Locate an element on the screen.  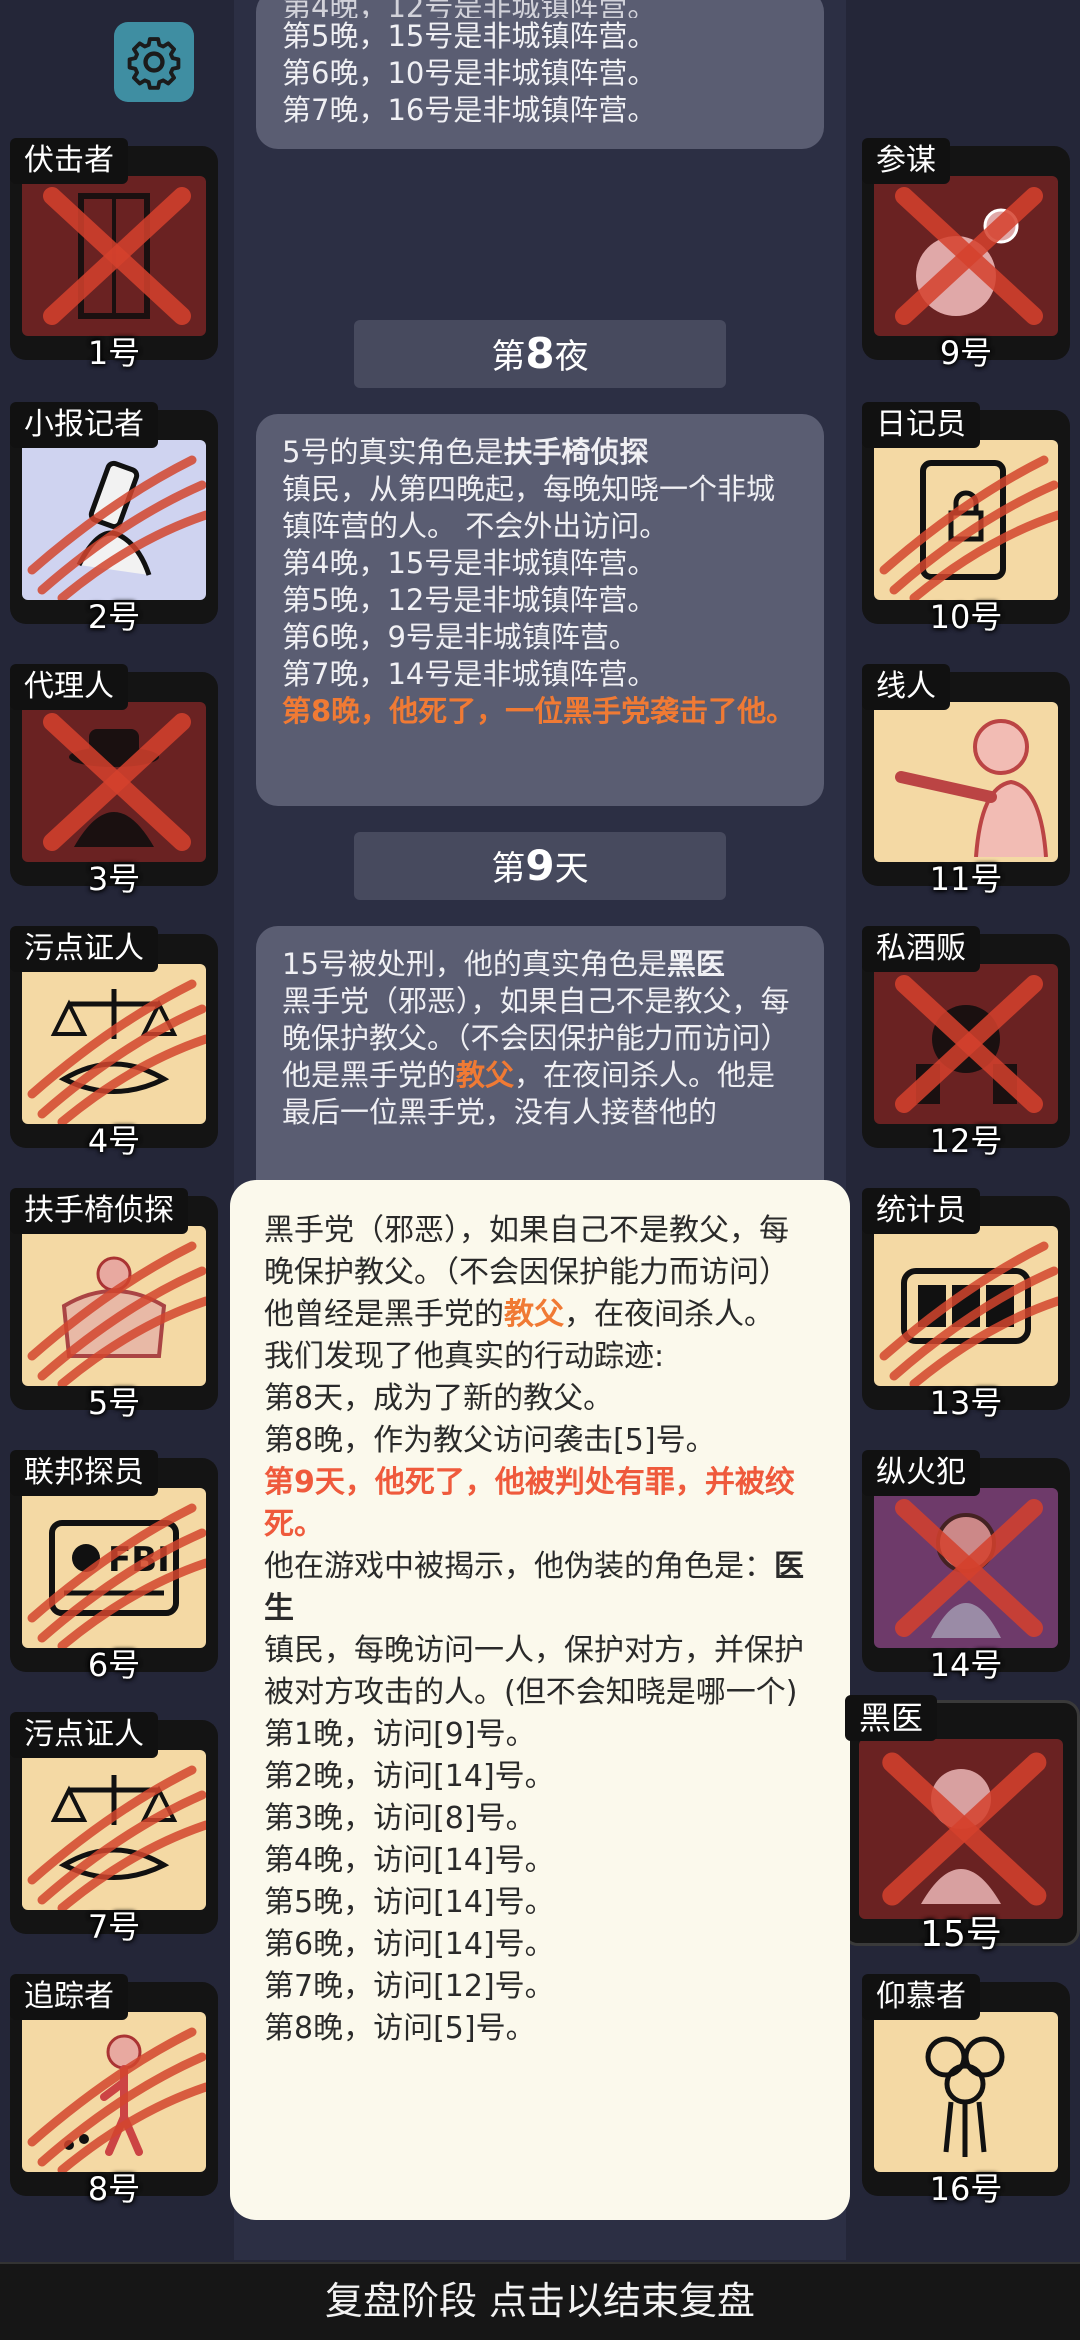
gear-icon is located at coordinates (154, 63).